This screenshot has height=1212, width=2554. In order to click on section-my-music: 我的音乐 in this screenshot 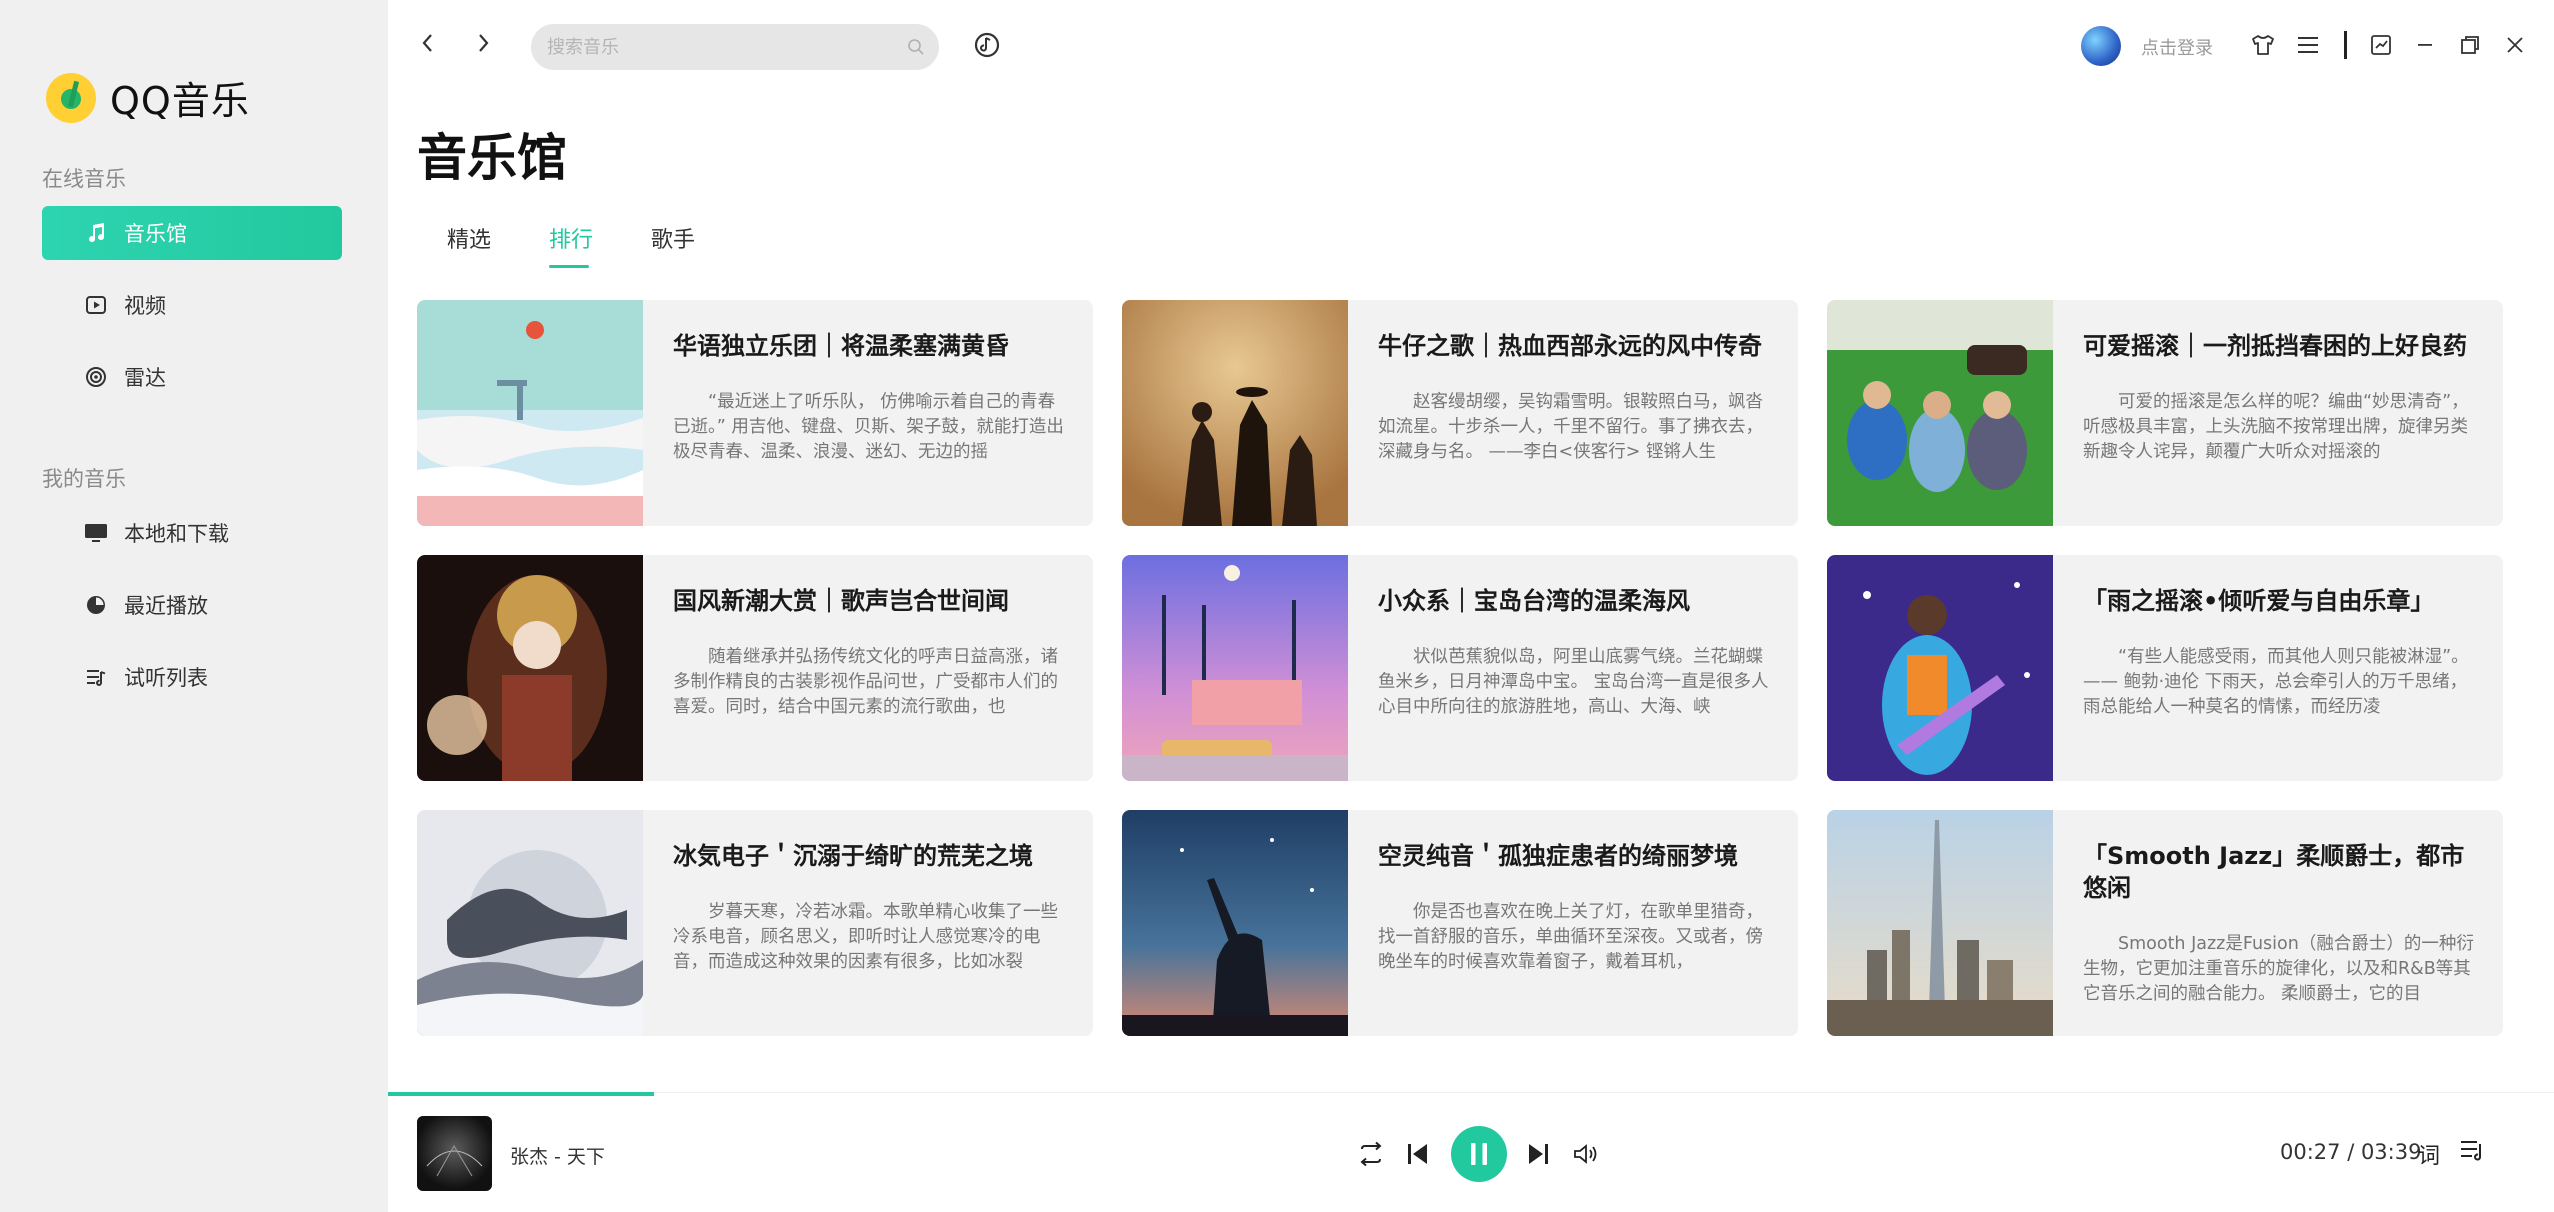, I will do `click(84, 479)`.